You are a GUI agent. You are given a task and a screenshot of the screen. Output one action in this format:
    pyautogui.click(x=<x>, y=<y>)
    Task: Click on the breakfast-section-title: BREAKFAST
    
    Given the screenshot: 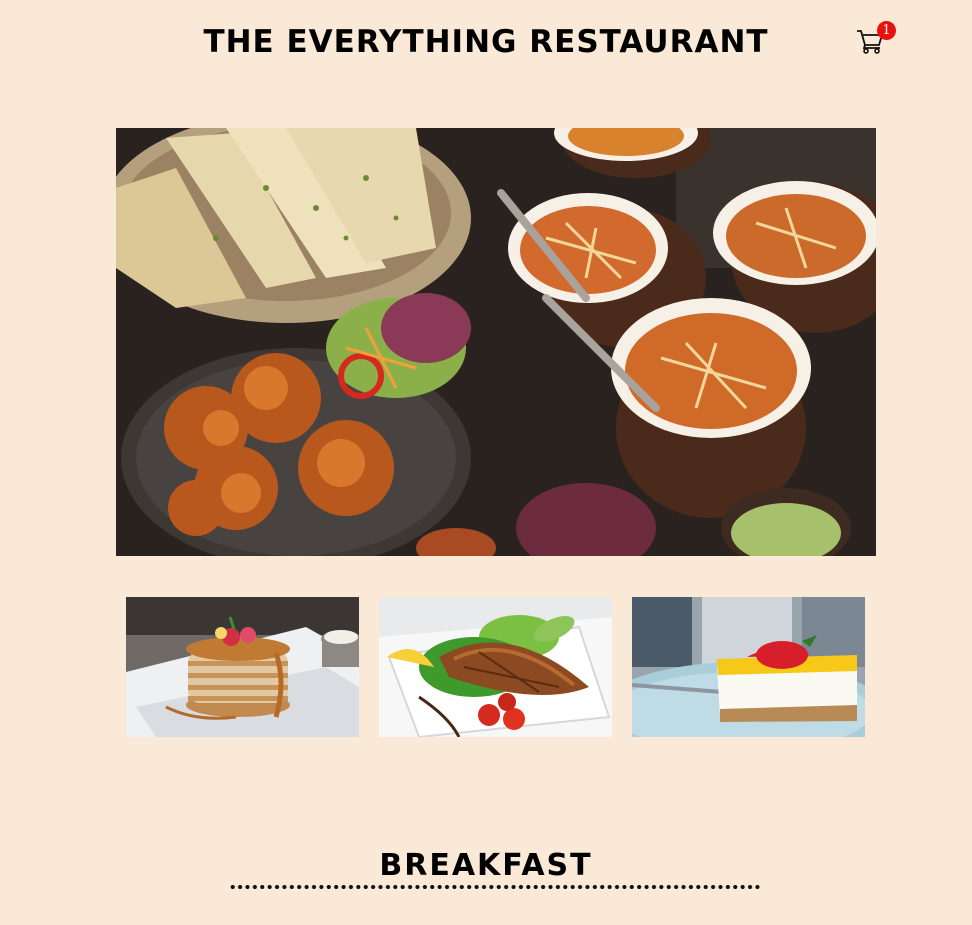 What is the action you would take?
    pyautogui.click(x=486, y=865)
    